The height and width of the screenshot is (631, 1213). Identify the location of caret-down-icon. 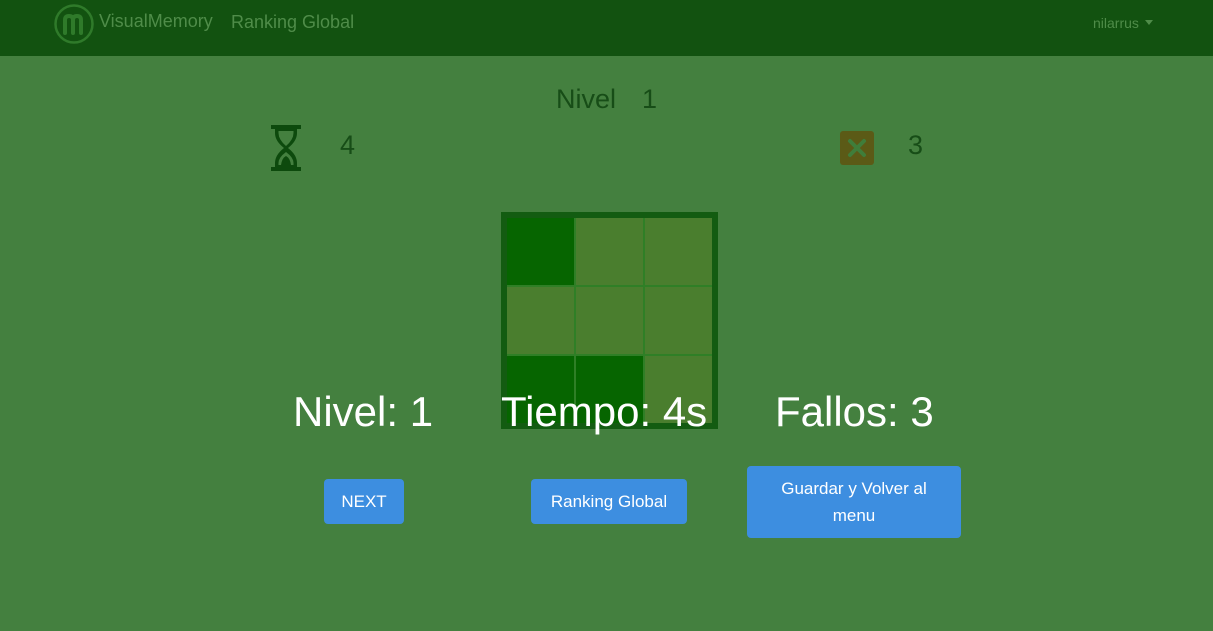
(1148, 22).